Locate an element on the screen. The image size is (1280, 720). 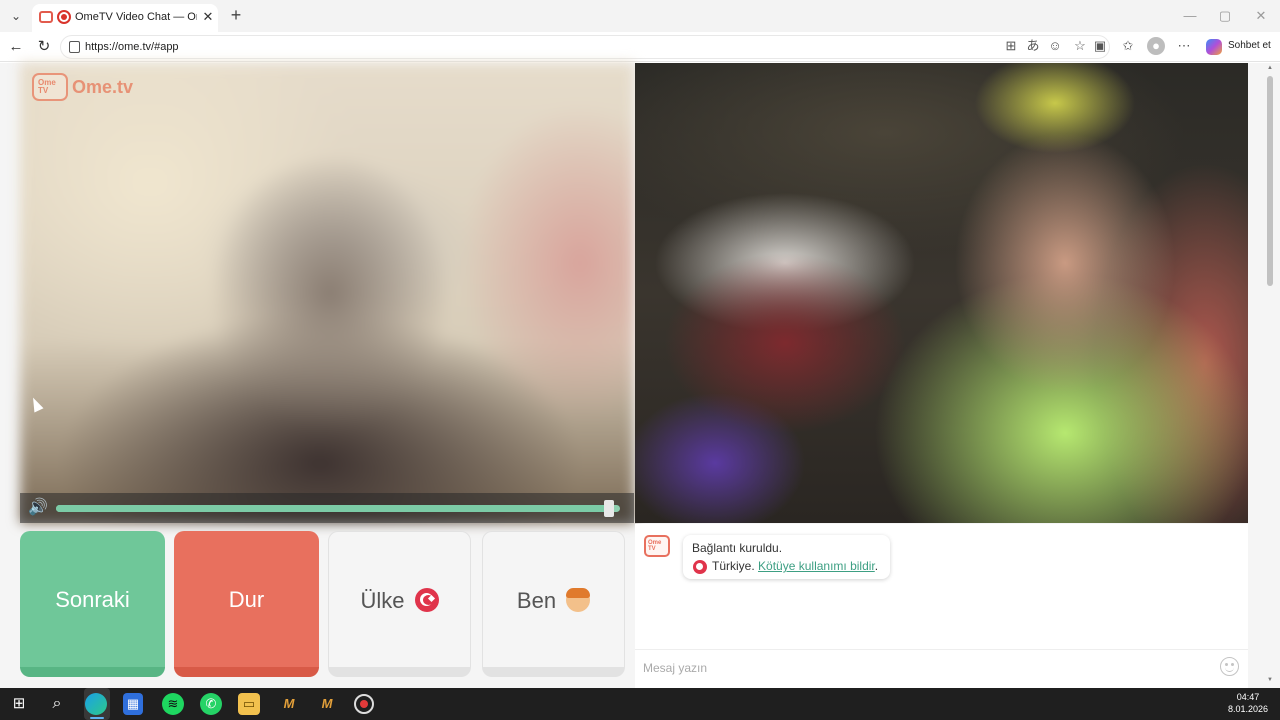
turkey-flag-icon is located at coordinates (426, 600).